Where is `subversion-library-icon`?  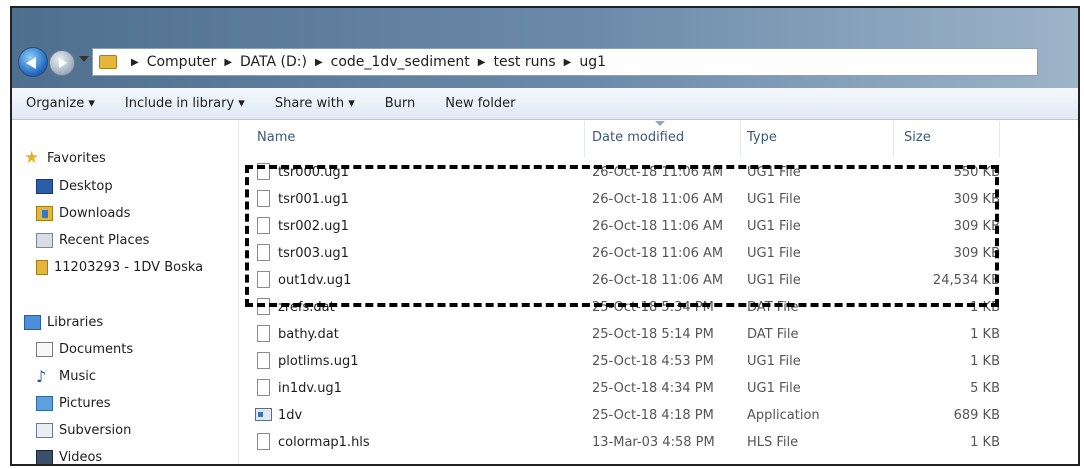 subversion-library-icon is located at coordinates (44, 430).